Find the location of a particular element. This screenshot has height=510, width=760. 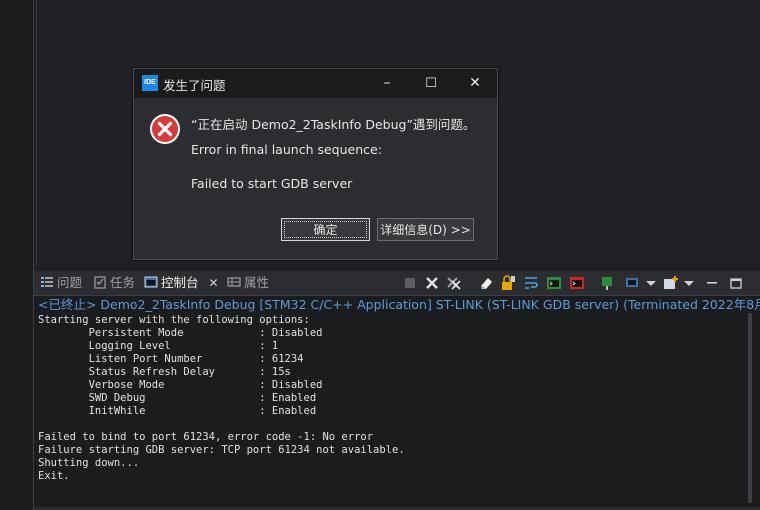

terminate-icon is located at coordinates (410, 283).